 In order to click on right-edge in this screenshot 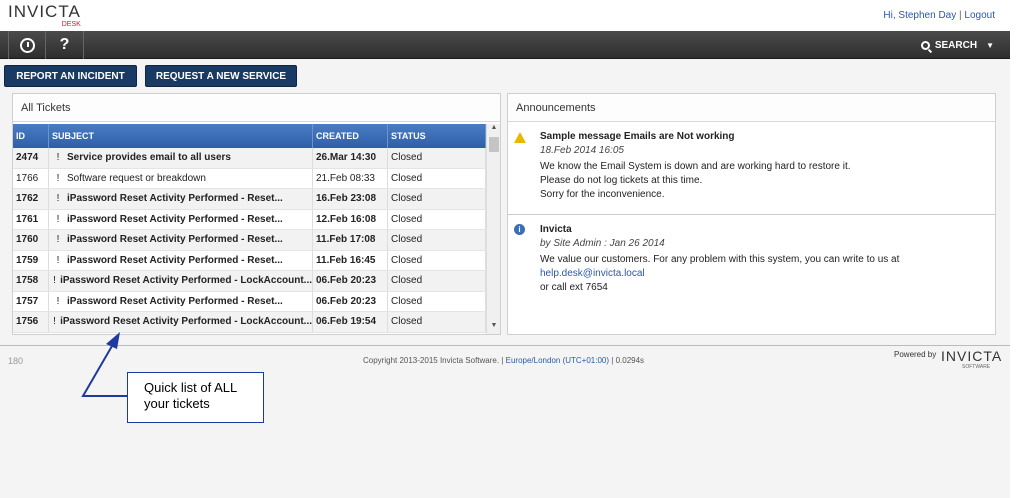, I will do `click(1017, 249)`.